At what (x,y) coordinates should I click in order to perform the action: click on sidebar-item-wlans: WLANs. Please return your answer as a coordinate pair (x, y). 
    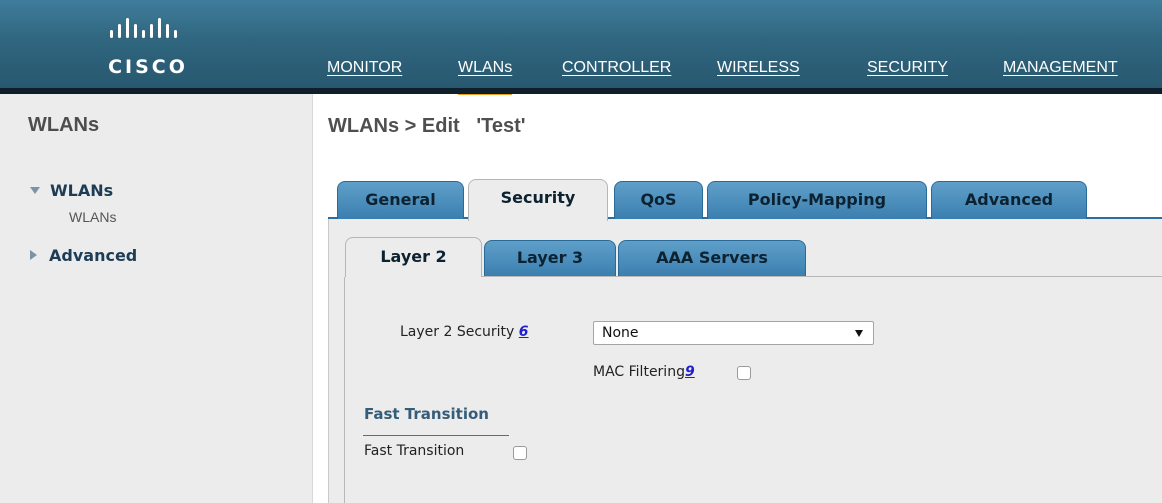
    Looking at the image, I should click on (71, 190).